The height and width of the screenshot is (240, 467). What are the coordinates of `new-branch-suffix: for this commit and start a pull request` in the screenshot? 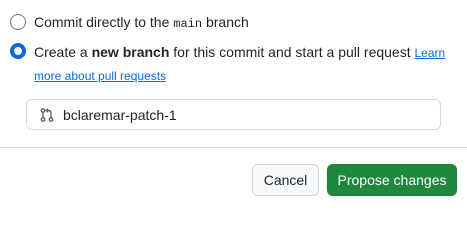 It's located at (292, 52).